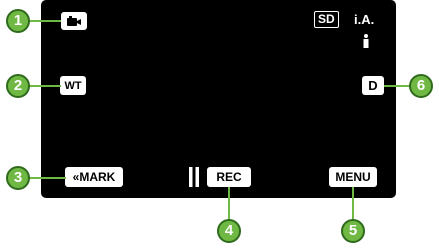 This screenshot has height=249, width=439. What do you see at coordinates (44, 21) in the screenshot?
I see `callout-1-leader` at bounding box center [44, 21].